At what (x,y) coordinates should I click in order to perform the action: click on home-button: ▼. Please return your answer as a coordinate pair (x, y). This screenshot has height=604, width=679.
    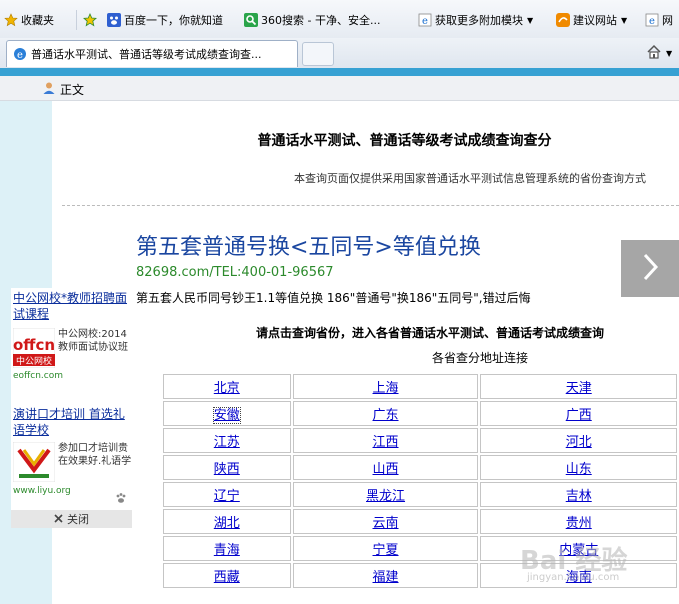
    Looking at the image, I should click on (659, 53).